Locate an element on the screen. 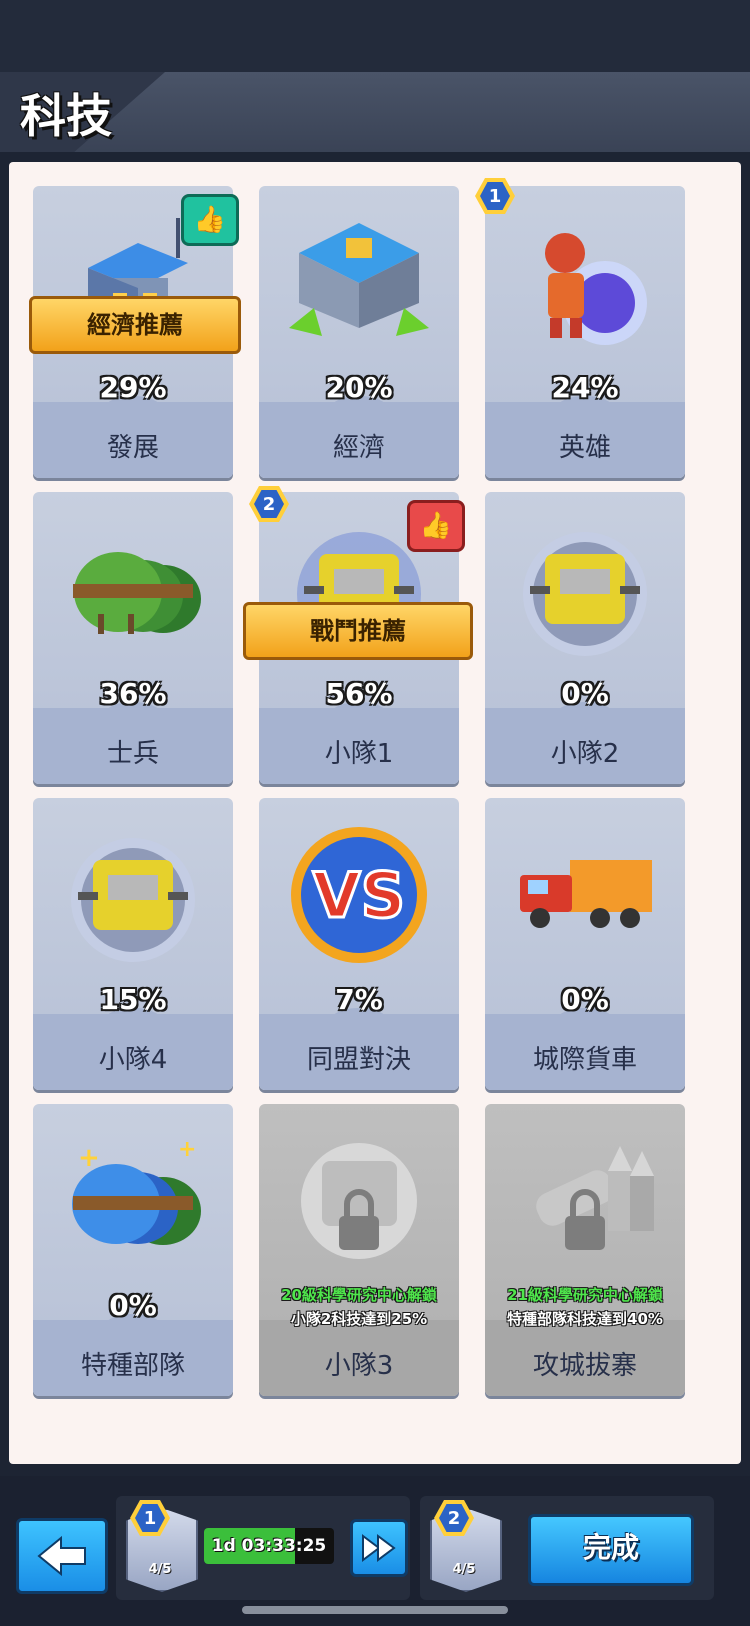 Image resolution: width=750 pixels, height=1626 pixels. queue-2-count: 4/5 is located at coordinates (464, 1569).